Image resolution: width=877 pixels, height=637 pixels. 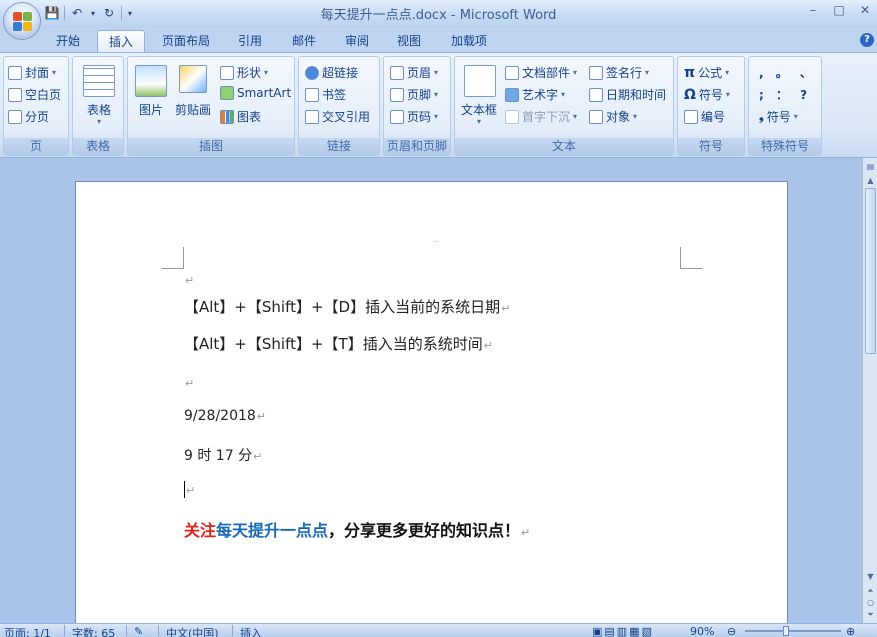 What do you see at coordinates (397, 94) in the screenshot?
I see `footer-icon` at bounding box center [397, 94].